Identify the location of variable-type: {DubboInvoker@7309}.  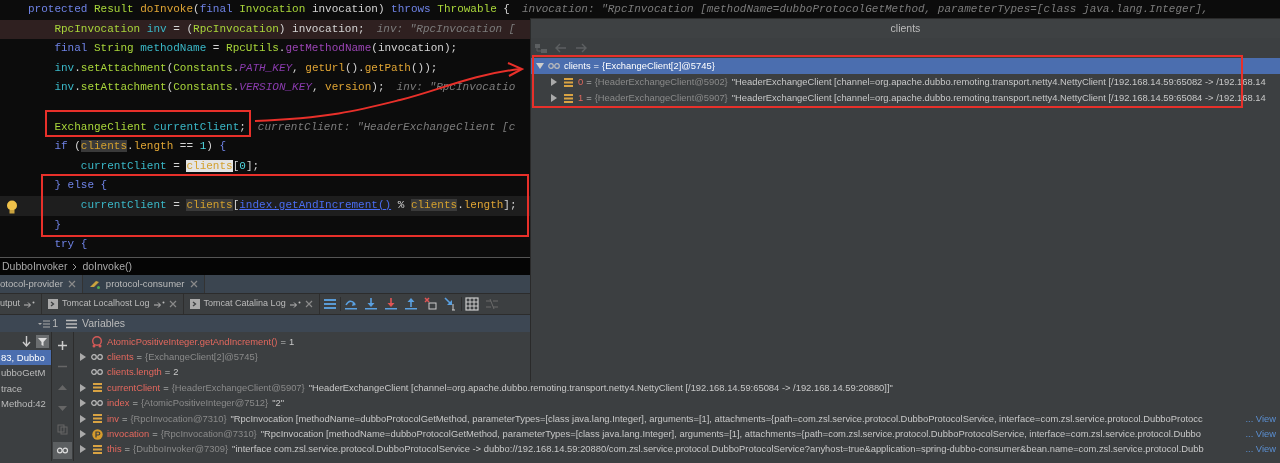
(181, 449).